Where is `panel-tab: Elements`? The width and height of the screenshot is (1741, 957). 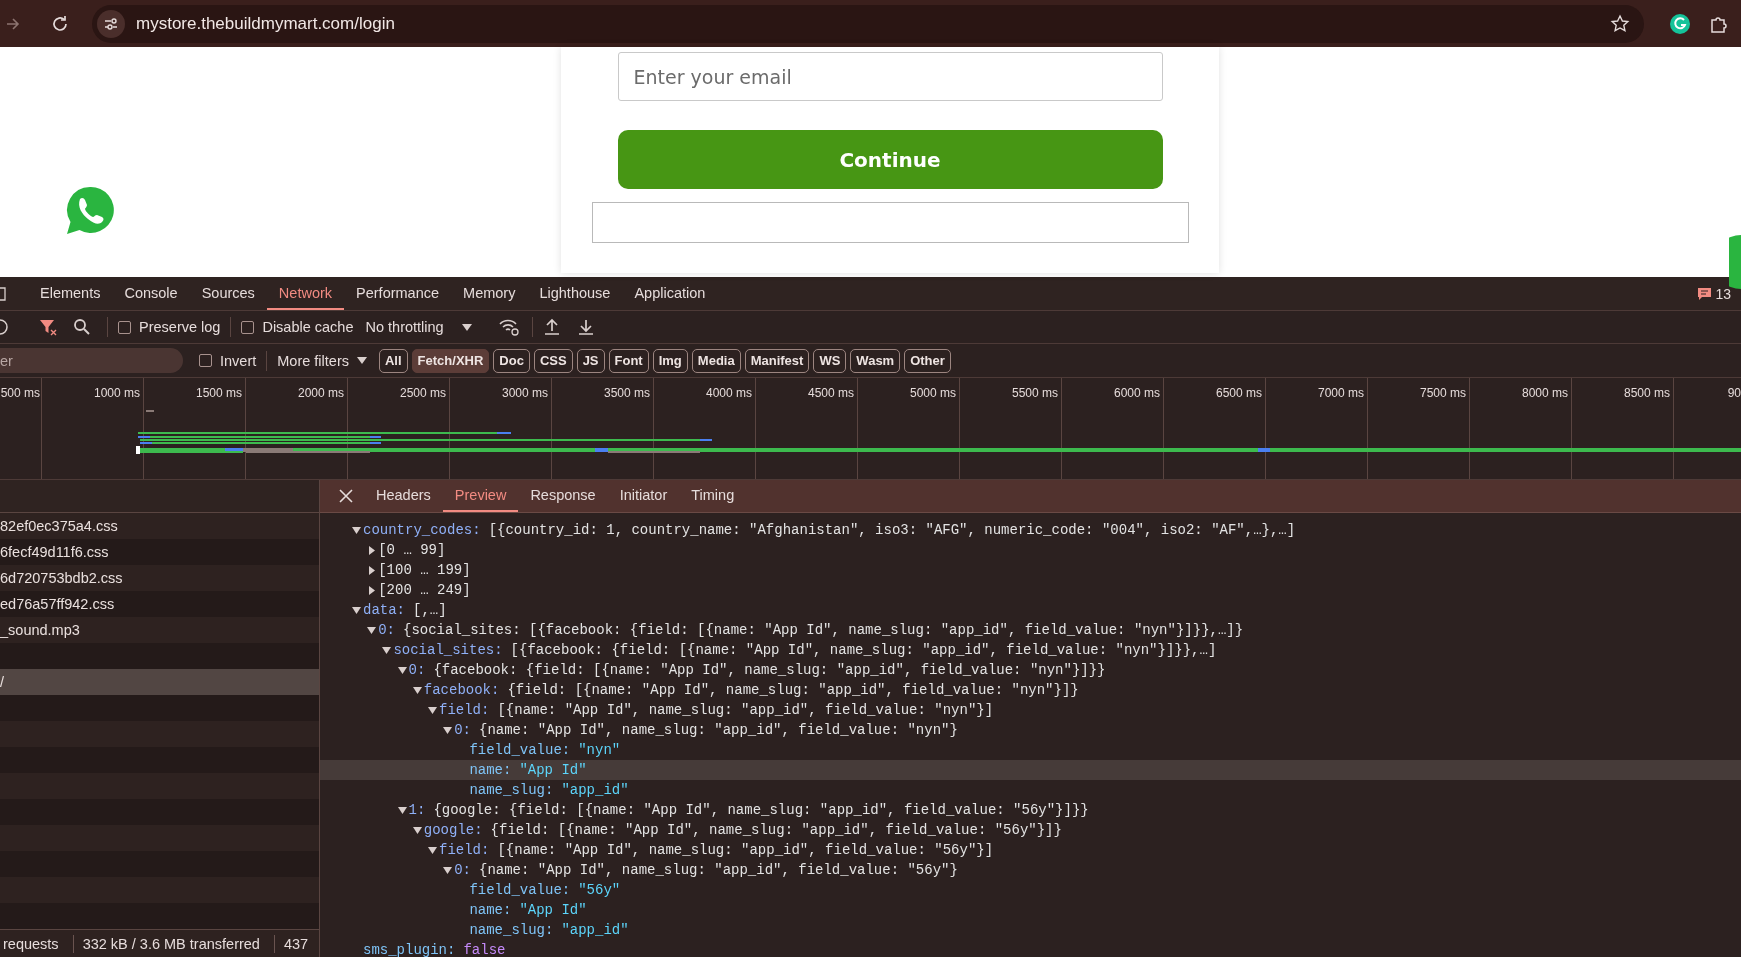
panel-tab: Elements is located at coordinates (70, 293).